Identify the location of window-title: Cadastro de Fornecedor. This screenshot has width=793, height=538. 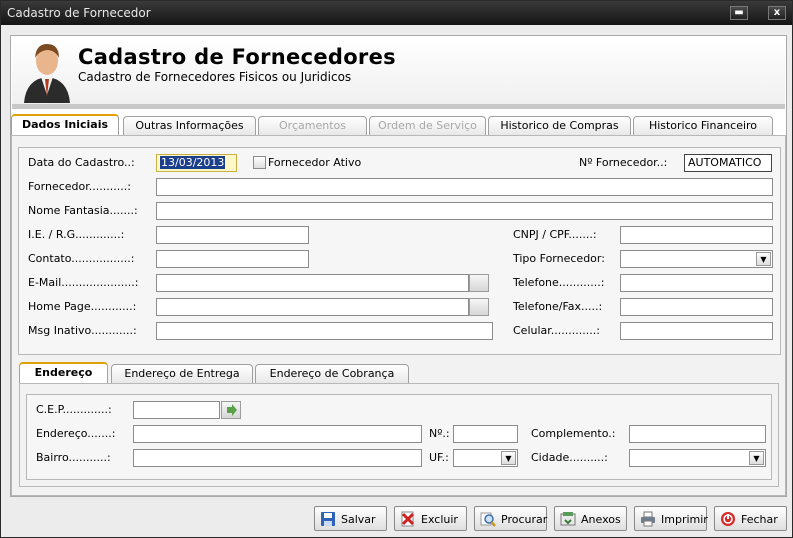
(79, 13).